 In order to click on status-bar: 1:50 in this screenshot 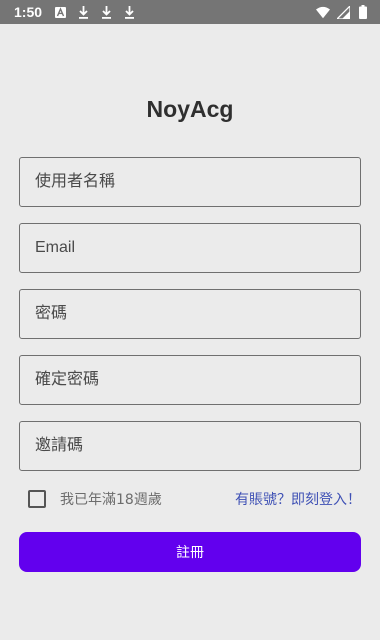, I will do `click(190, 12)`.